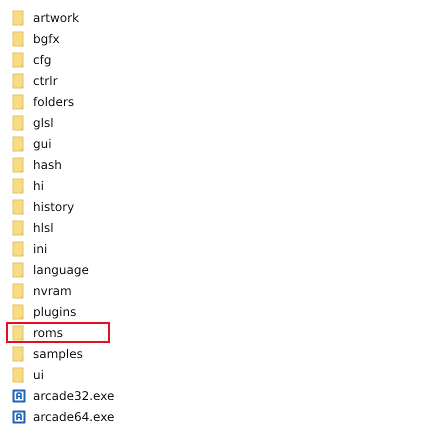 The image size is (430, 440). What do you see at coordinates (42, 143) in the screenshot?
I see `folder-name: gui` at bounding box center [42, 143].